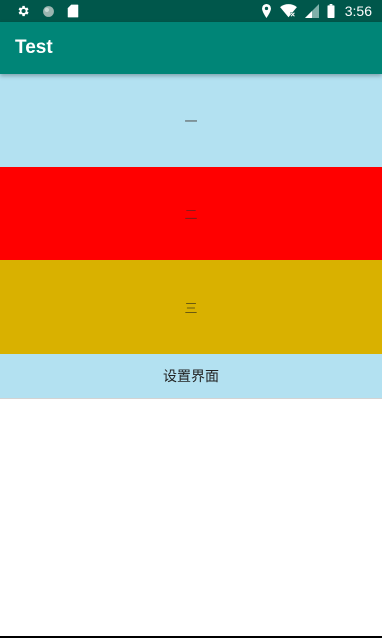 The height and width of the screenshot is (638, 382). What do you see at coordinates (358, 11) in the screenshot?
I see `status-time: 3:56` at bounding box center [358, 11].